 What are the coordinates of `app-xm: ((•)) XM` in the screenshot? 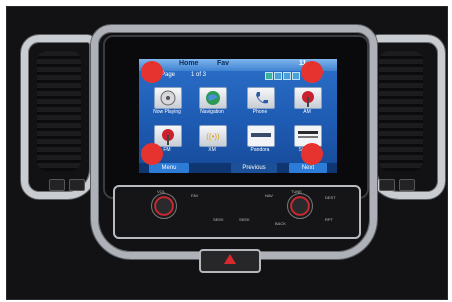 It's located at (212, 140).